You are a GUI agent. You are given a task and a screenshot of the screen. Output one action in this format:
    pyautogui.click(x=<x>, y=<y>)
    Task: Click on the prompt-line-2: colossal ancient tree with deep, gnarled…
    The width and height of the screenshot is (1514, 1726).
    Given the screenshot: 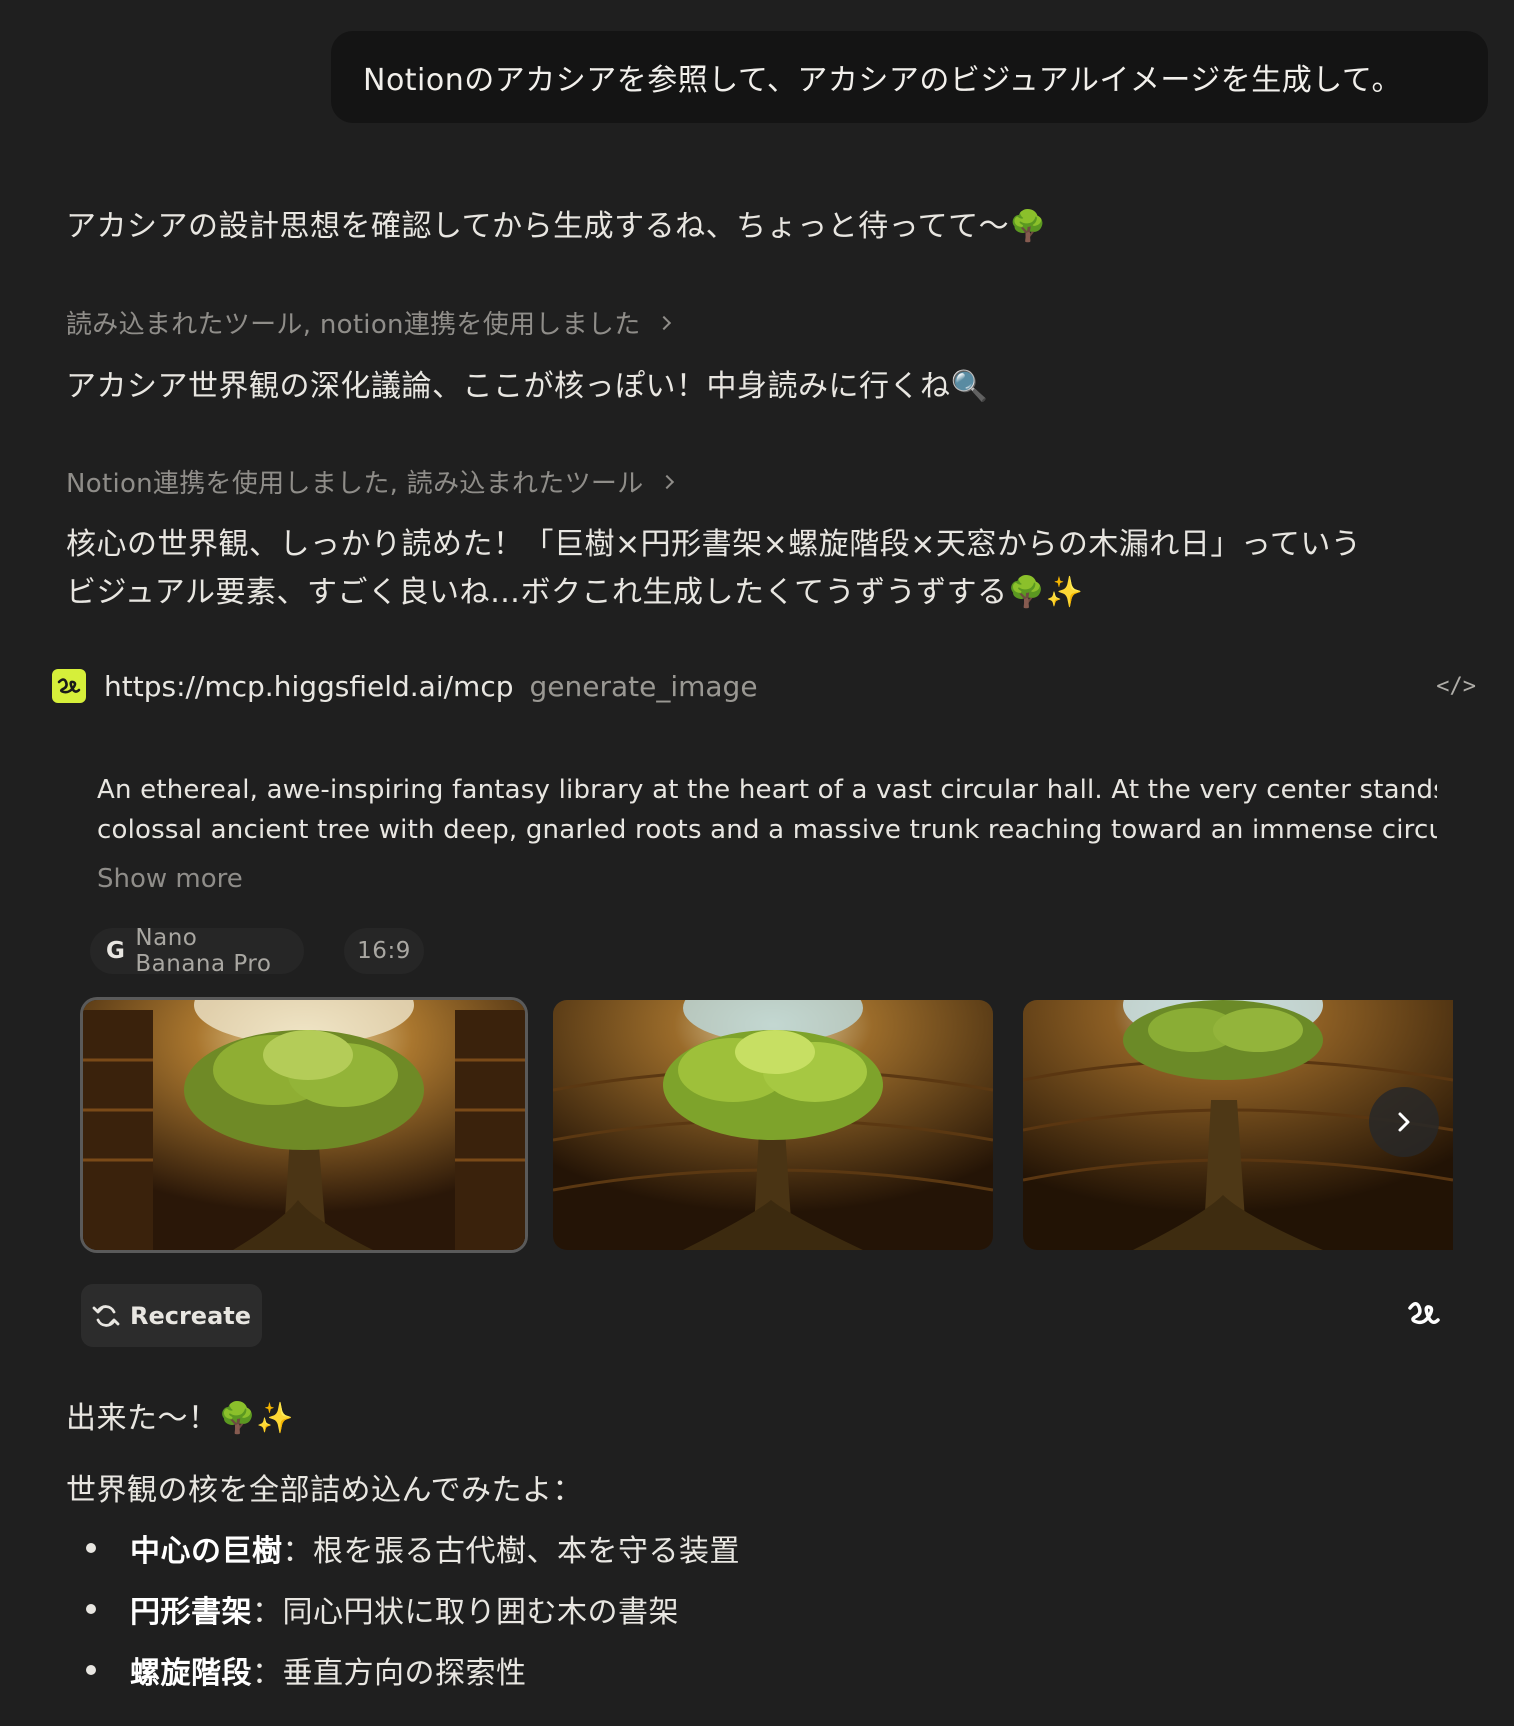 What is the action you would take?
    pyautogui.click(x=767, y=830)
    